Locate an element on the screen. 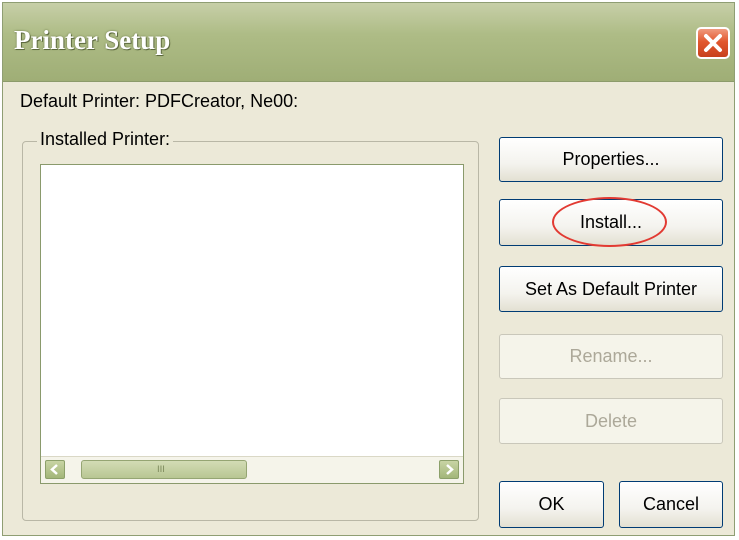 This screenshot has height=540, width=739. delete-button: Delete is located at coordinates (611, 421).